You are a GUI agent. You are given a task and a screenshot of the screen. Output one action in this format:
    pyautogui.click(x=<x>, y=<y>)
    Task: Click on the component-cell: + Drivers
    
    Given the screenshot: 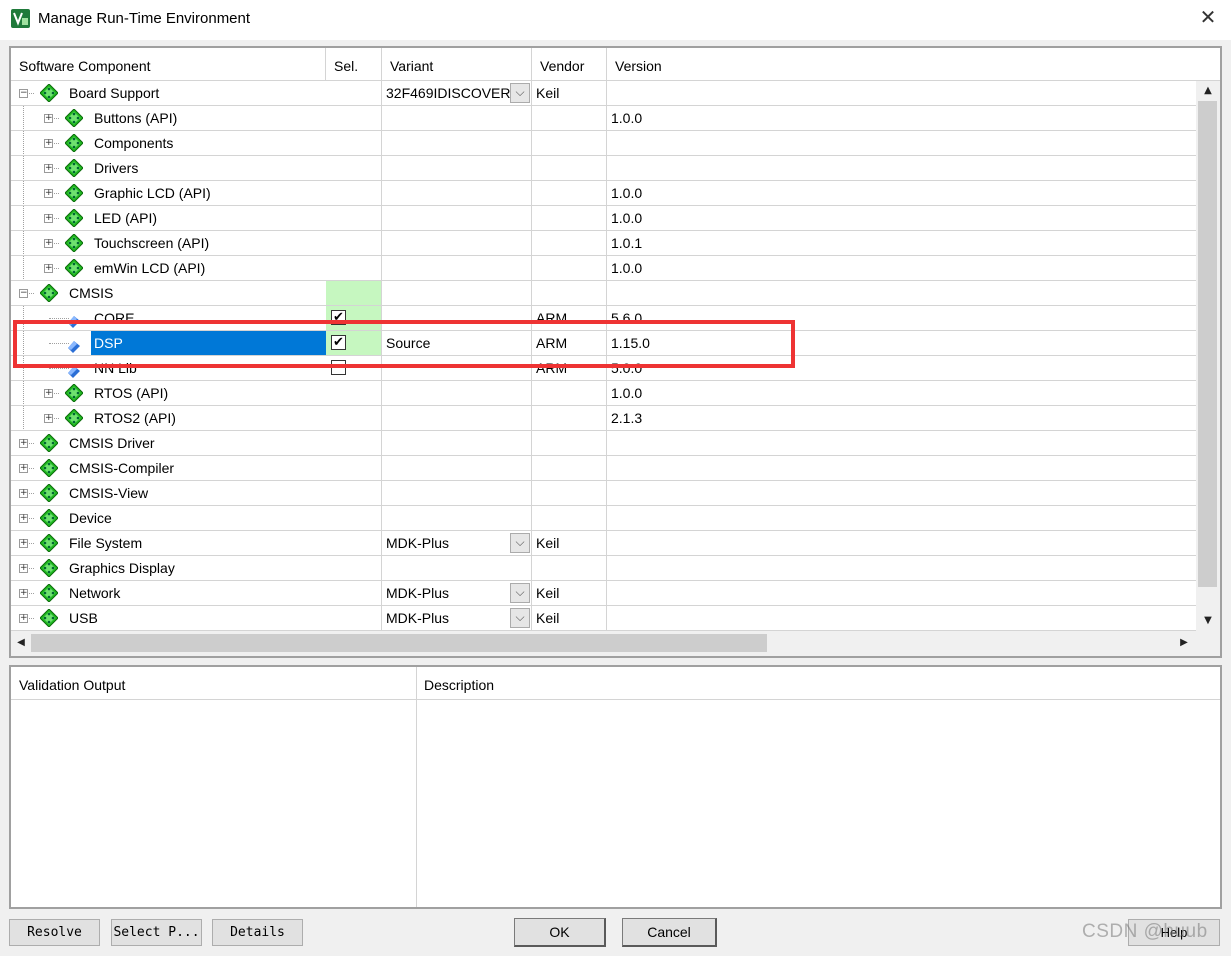 What is the action you would take?
    pyautogui.click(x=168, y=168)
    